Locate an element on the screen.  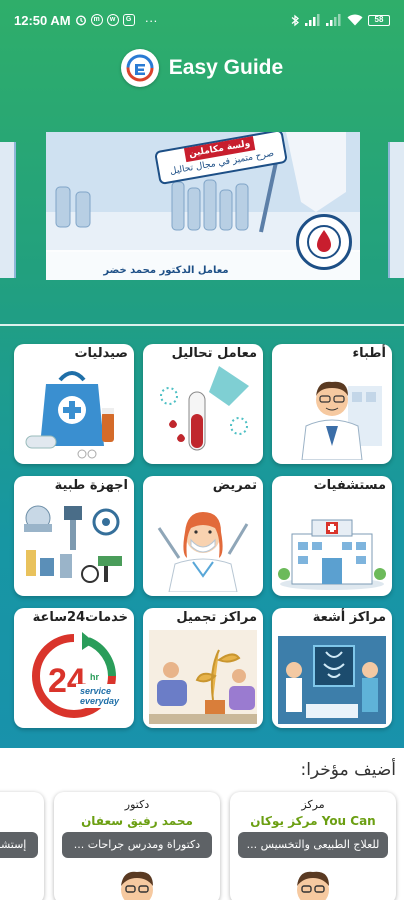
24-hr: hr is located at coordinates (94, 677).